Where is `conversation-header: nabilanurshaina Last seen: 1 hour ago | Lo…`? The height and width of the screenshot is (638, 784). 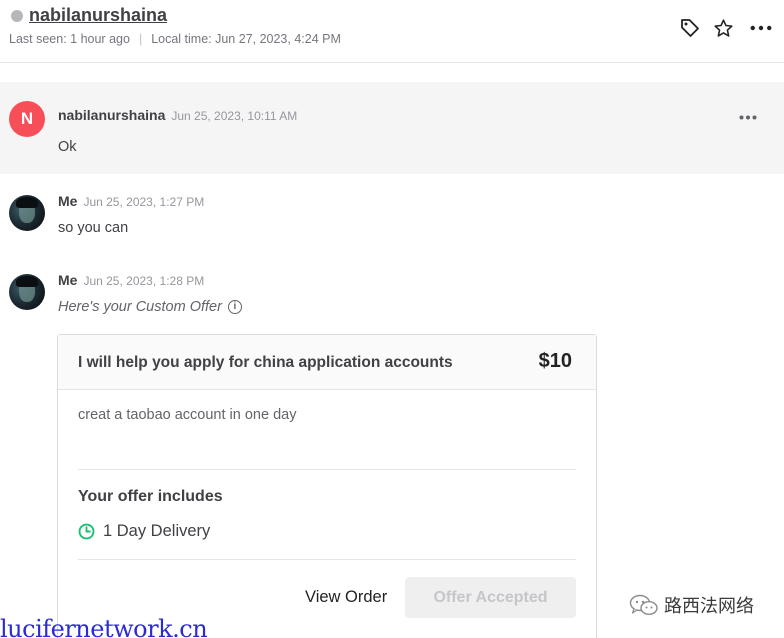
conversation-header: nabilanurshaina Last seen: 1 hour ago | Lo… is located at coordinates (392, 31).